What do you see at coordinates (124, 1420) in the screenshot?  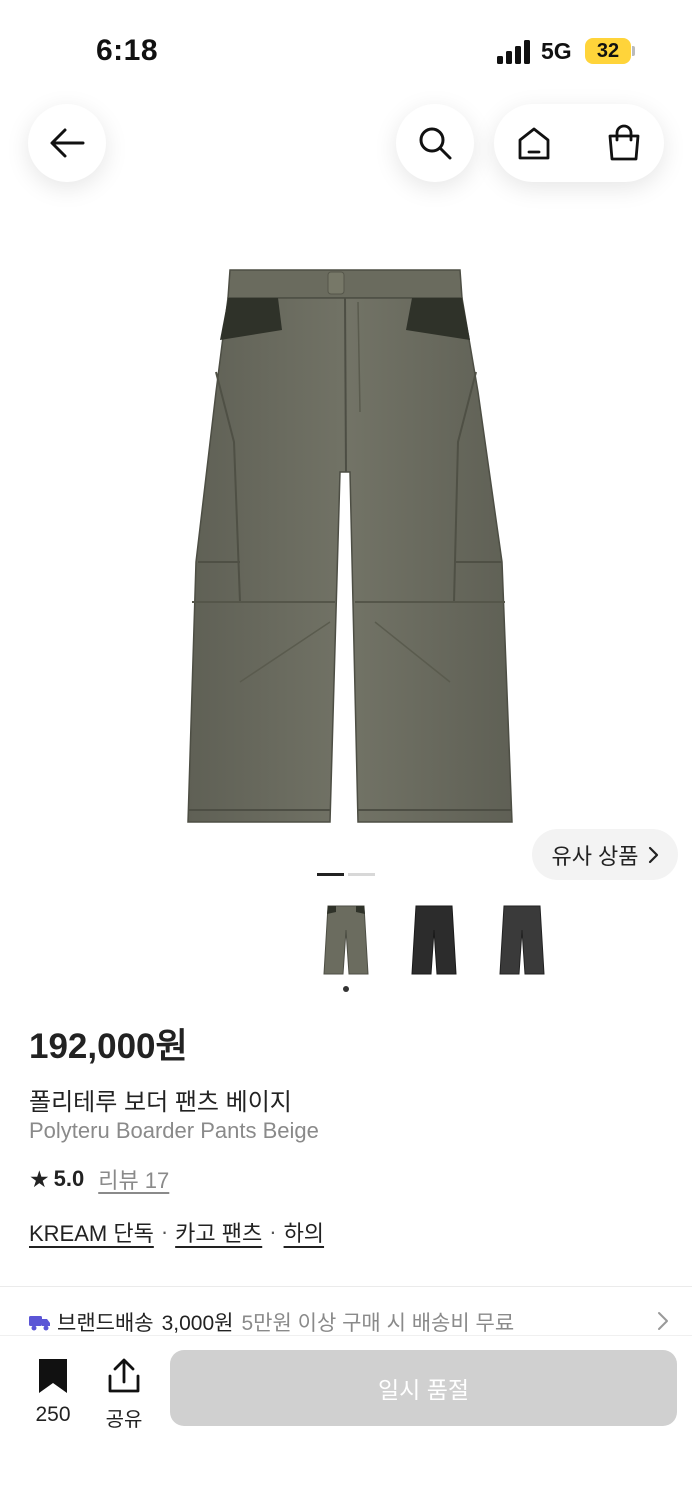 I see `share-label: 공유` at bounding box center [124, 1420].